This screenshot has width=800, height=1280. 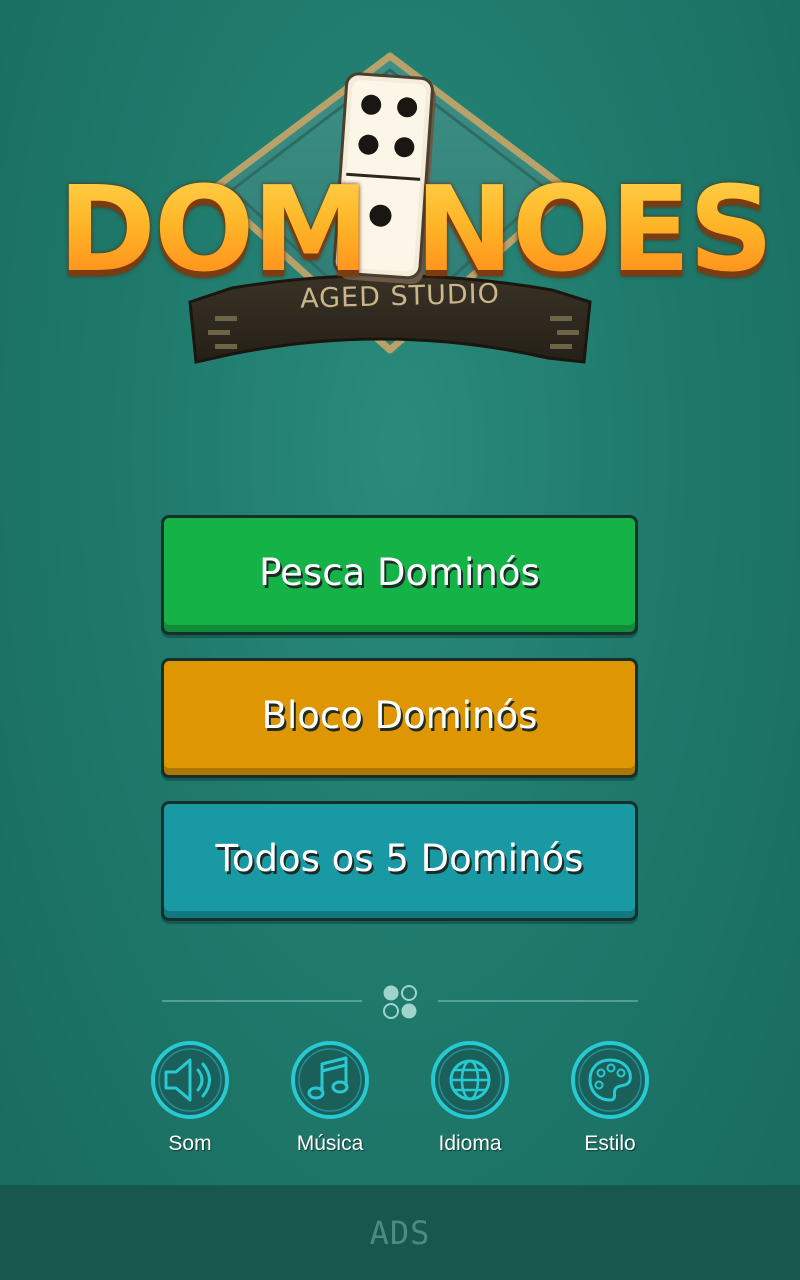 I want to click on music-note-icon, so click(x=330, y=1080).